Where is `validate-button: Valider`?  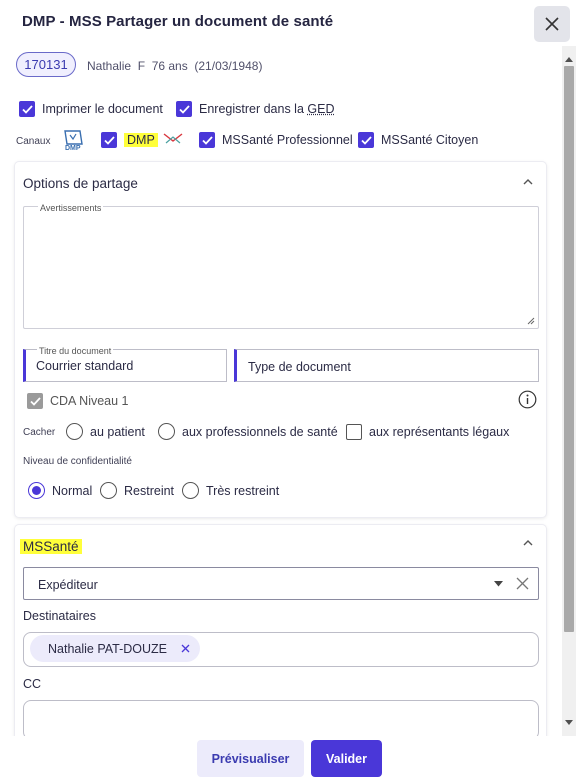 validate-button: Valider is located at coordinates (346, 758).